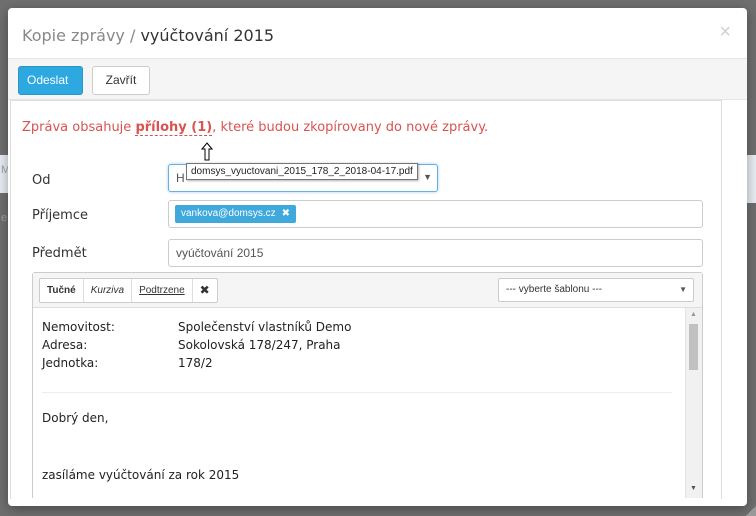 This screenshot has height=516, width=756. I want to click on send-button: Odeslat, so click(50, 80).